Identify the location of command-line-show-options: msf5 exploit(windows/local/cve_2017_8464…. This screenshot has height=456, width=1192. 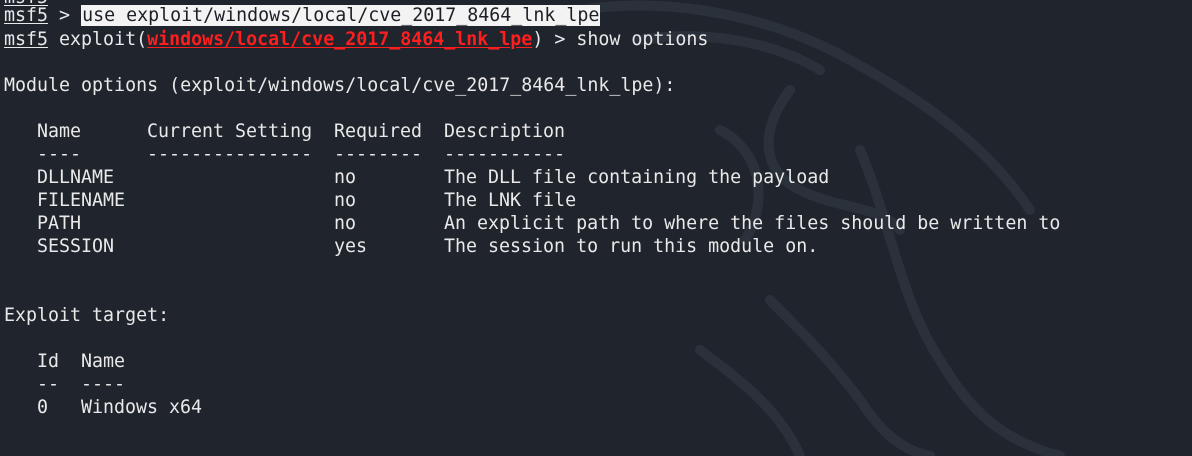
(356, 39).